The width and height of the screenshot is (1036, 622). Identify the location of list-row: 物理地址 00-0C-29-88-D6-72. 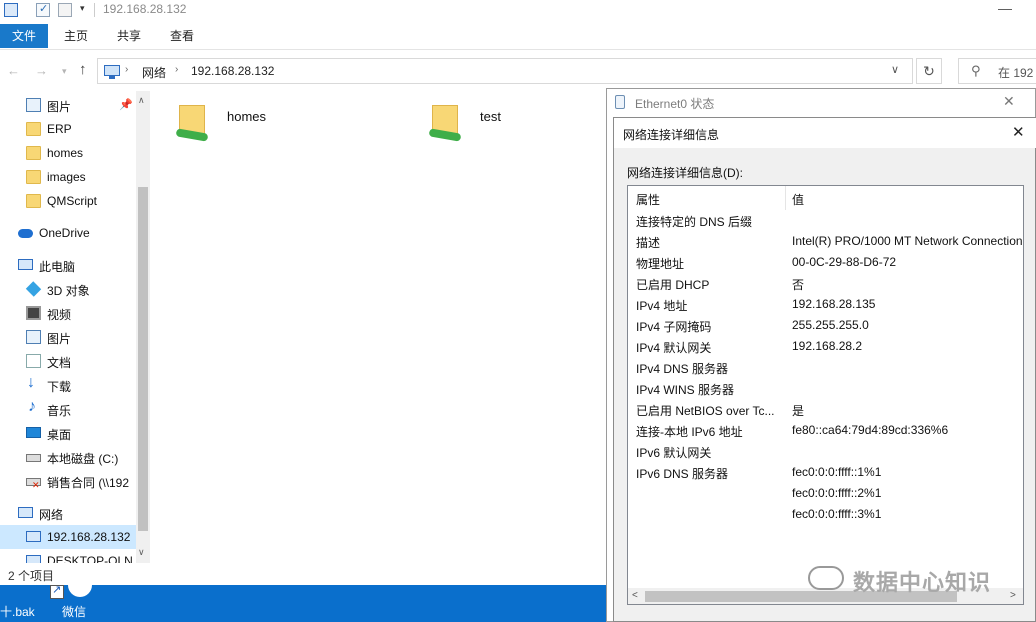
(825, 262).